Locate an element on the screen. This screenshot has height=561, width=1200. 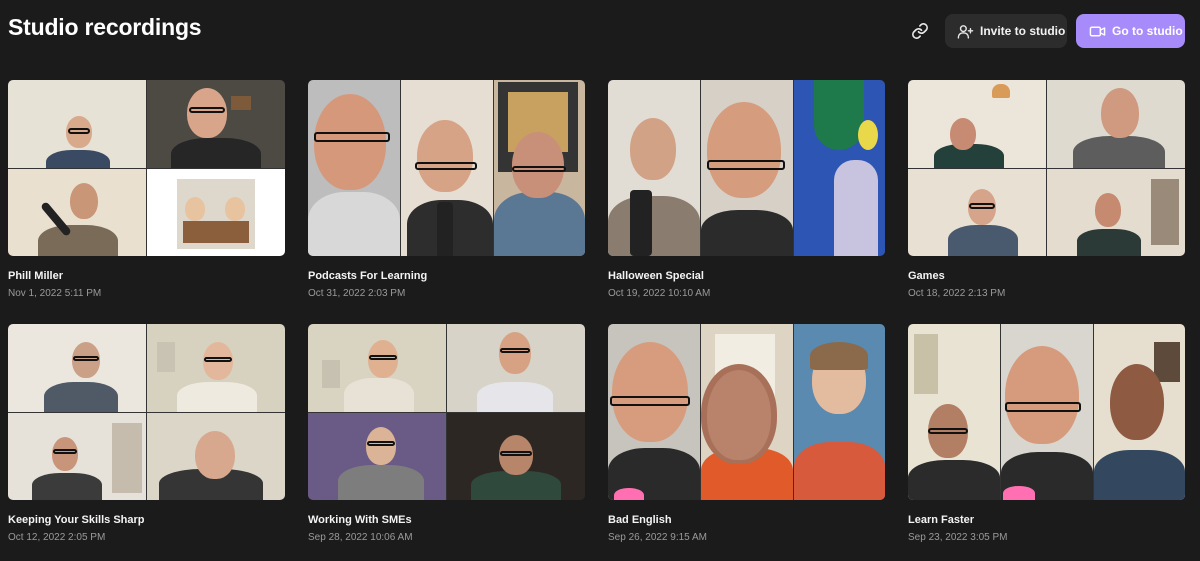
recording-date: Sep 28, 2022 10:06 AM is located at coordinates (360, 537).